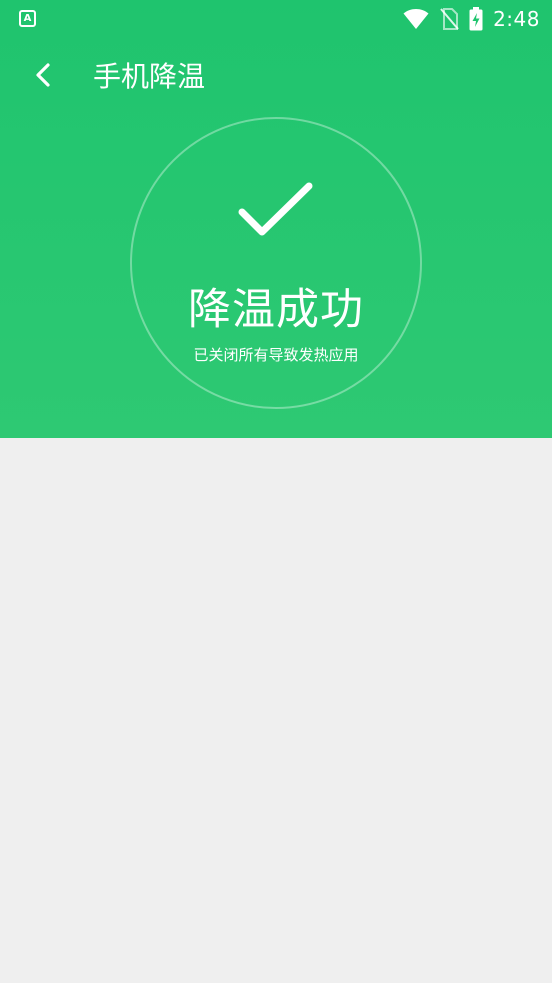 The image size is (552, 983). Describe the element at coordinates (276, 19) in the screenshot. I see `status-bar: A 2:48` at that location.